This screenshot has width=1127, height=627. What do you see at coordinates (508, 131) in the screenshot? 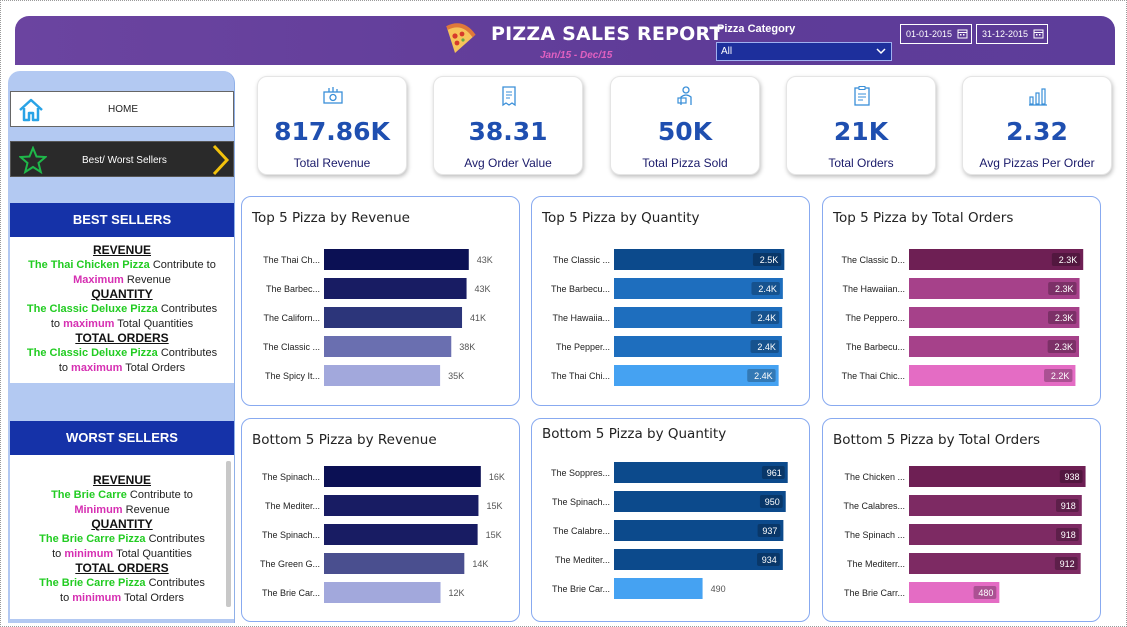
I see `kpi-avg-order-value-value: 38.31` at bounding box center [508, 131].